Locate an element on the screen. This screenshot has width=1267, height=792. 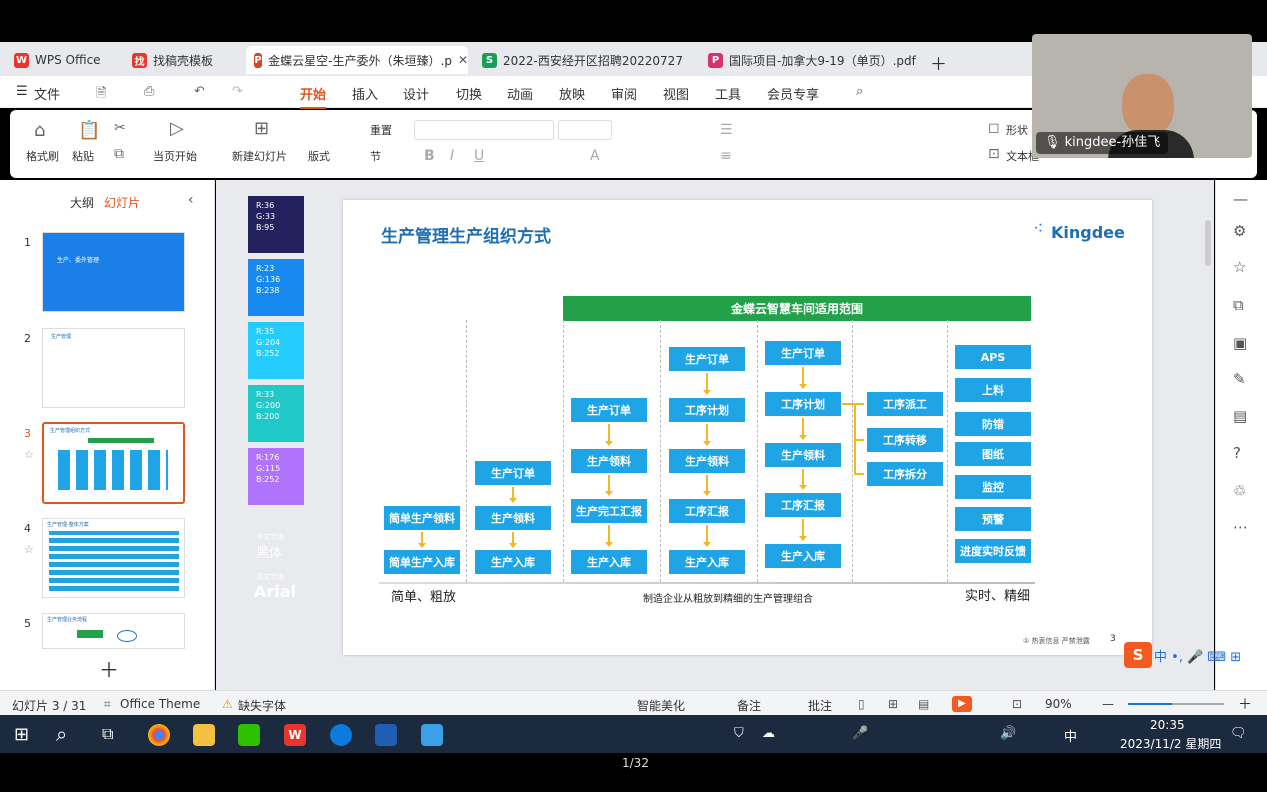
tab-slides: 幻灯片 is located at coordinates (122, 202).